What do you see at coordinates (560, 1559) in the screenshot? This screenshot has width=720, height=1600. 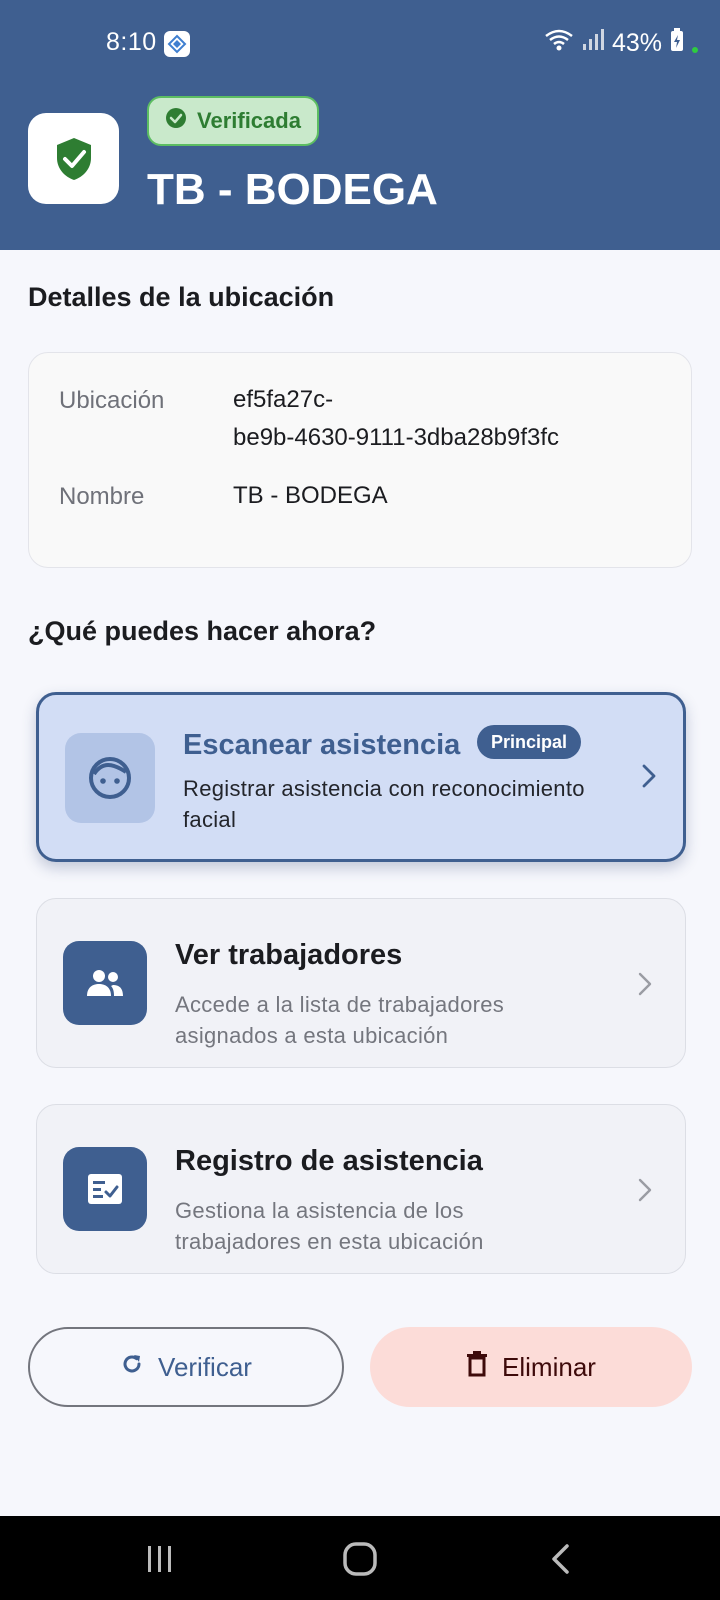 I see `back-icon` at bounding box center [560, 1559].